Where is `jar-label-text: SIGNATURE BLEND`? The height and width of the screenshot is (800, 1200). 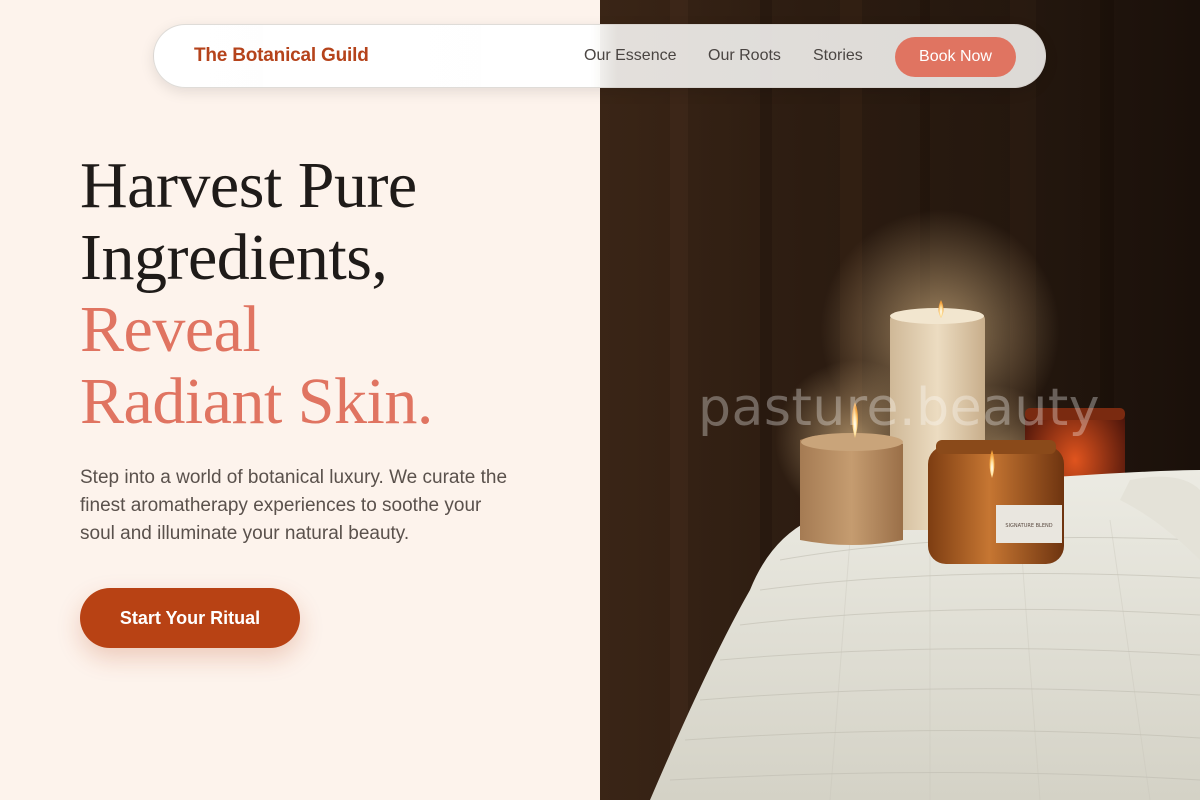
jar-label-text: SIGNATURE BLEND is located at coordinates (1028, 526).